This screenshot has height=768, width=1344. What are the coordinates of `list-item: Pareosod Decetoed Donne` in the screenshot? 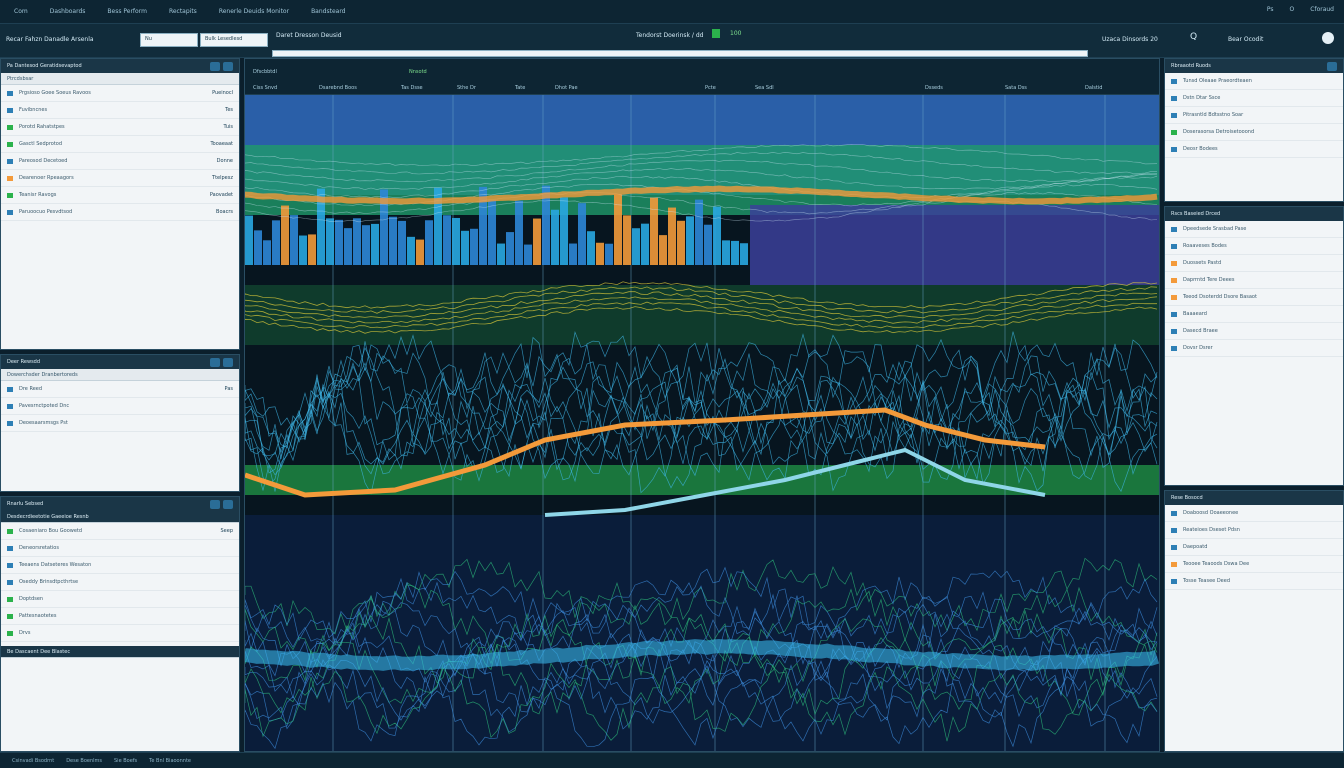 It's located at (120, 161).